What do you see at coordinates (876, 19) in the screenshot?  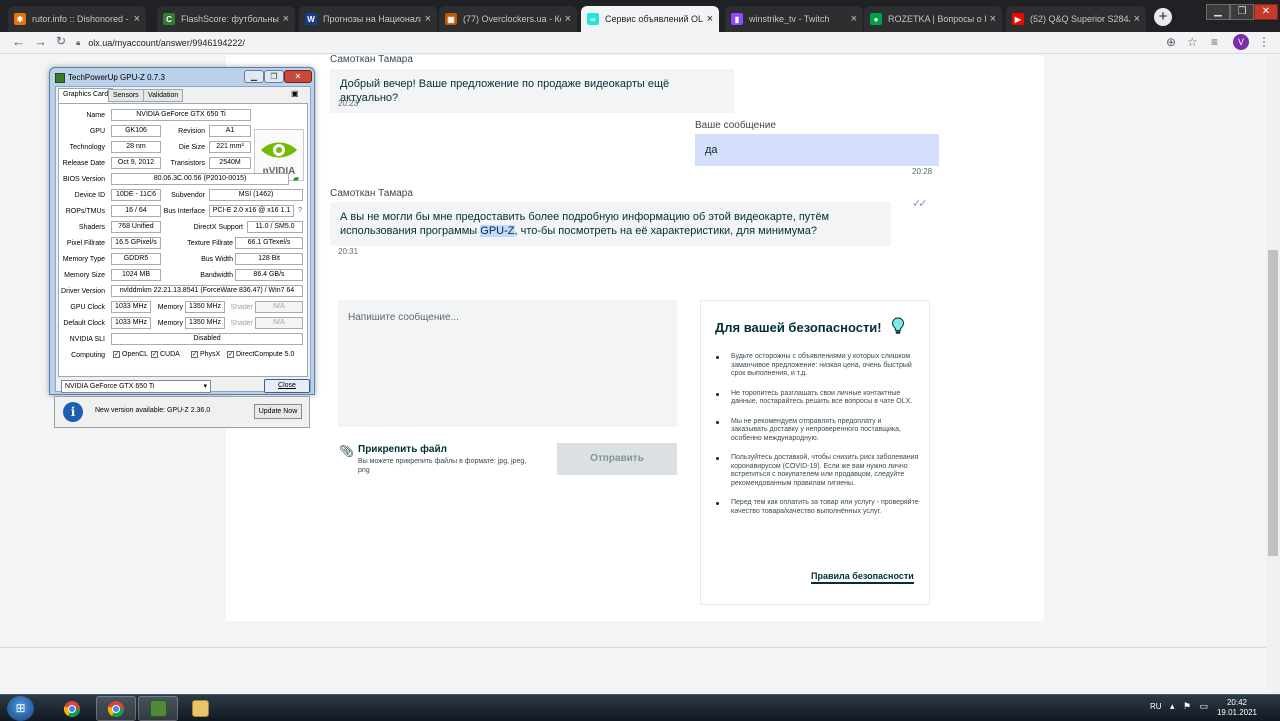 I see `tab-favicon-icon: ●` at bounding box center [876, 19].